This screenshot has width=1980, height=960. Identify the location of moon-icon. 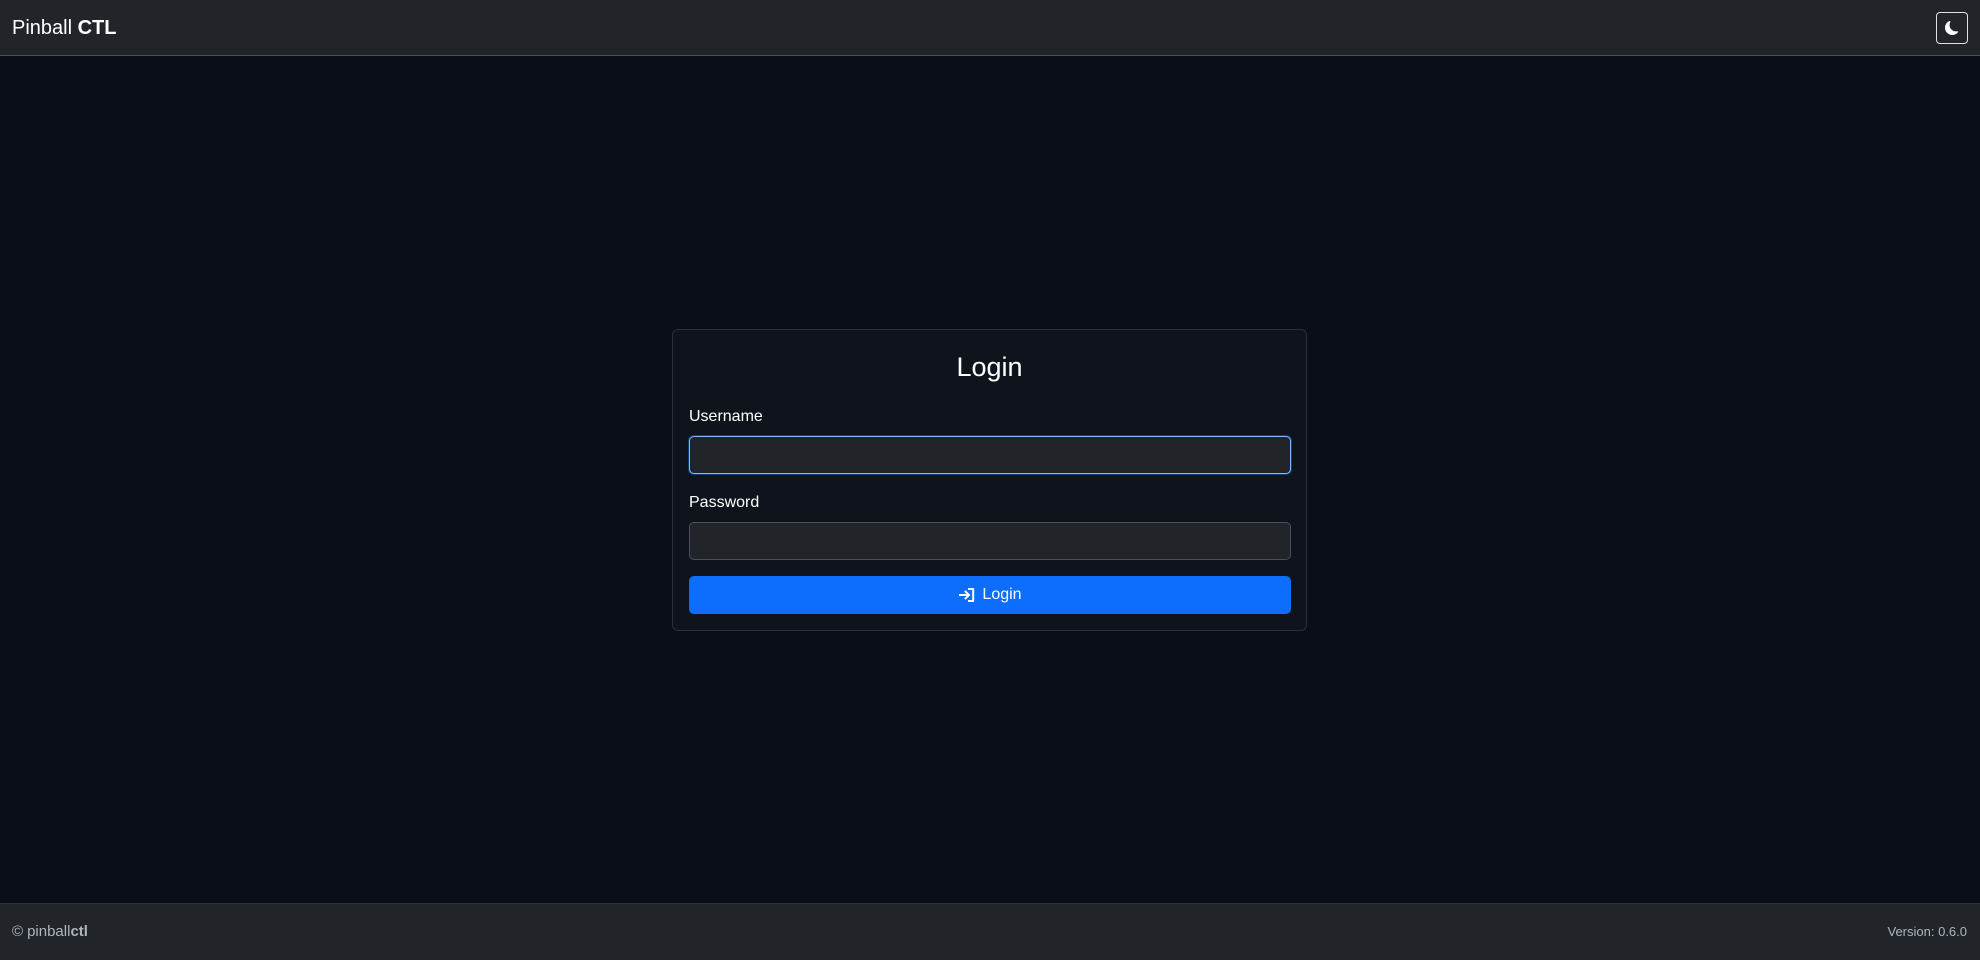
(1952, 28).